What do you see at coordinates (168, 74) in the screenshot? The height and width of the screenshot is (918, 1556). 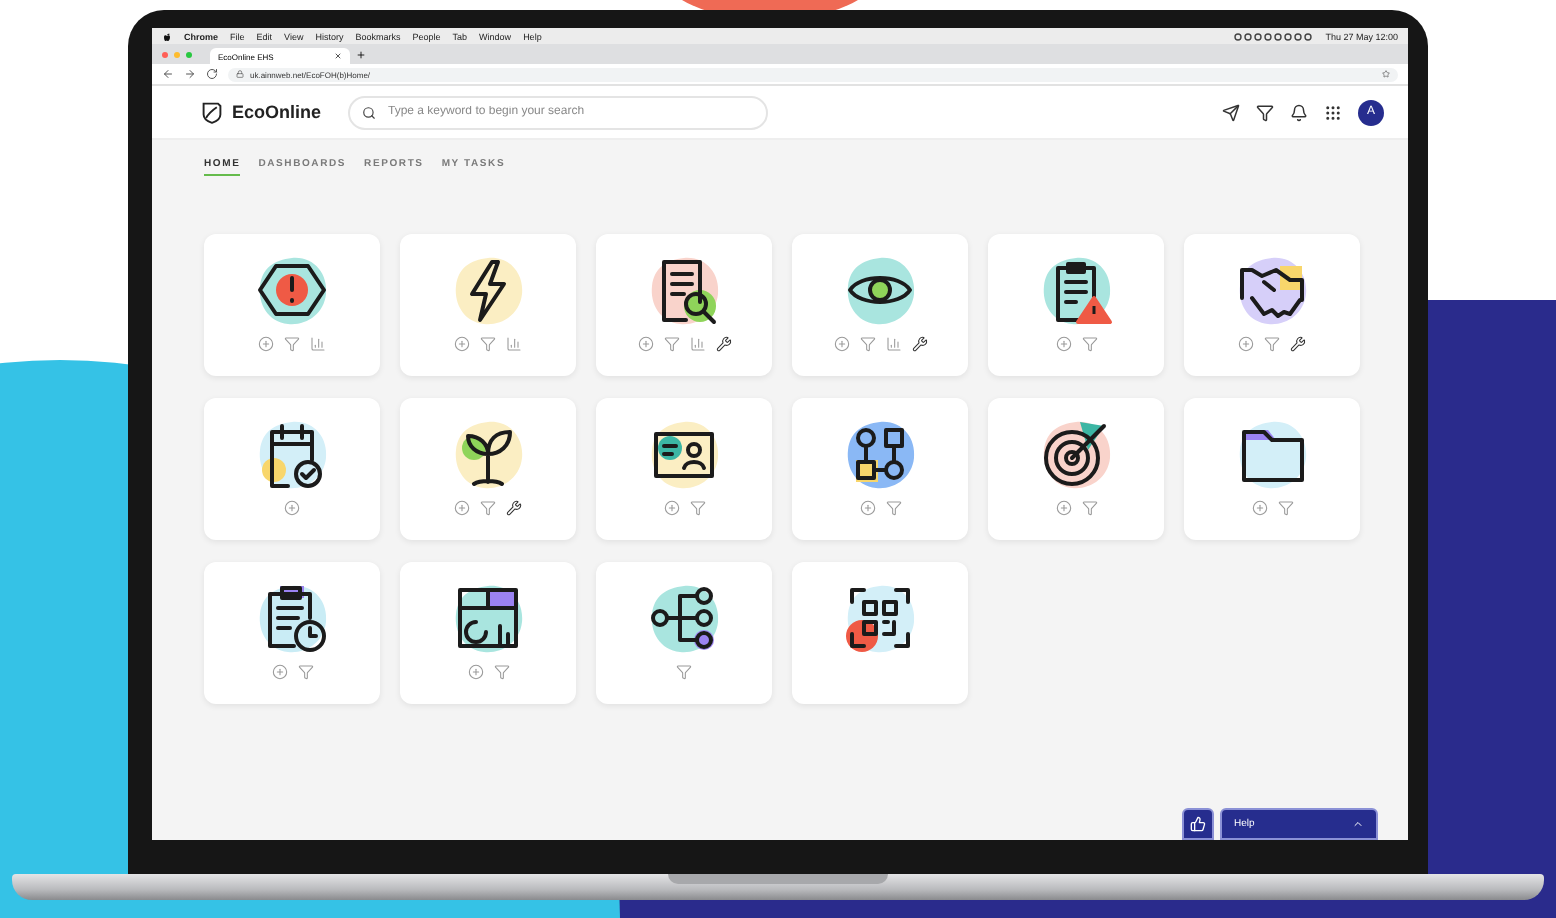 I see `back-icon` at bounding box center [168, 74].